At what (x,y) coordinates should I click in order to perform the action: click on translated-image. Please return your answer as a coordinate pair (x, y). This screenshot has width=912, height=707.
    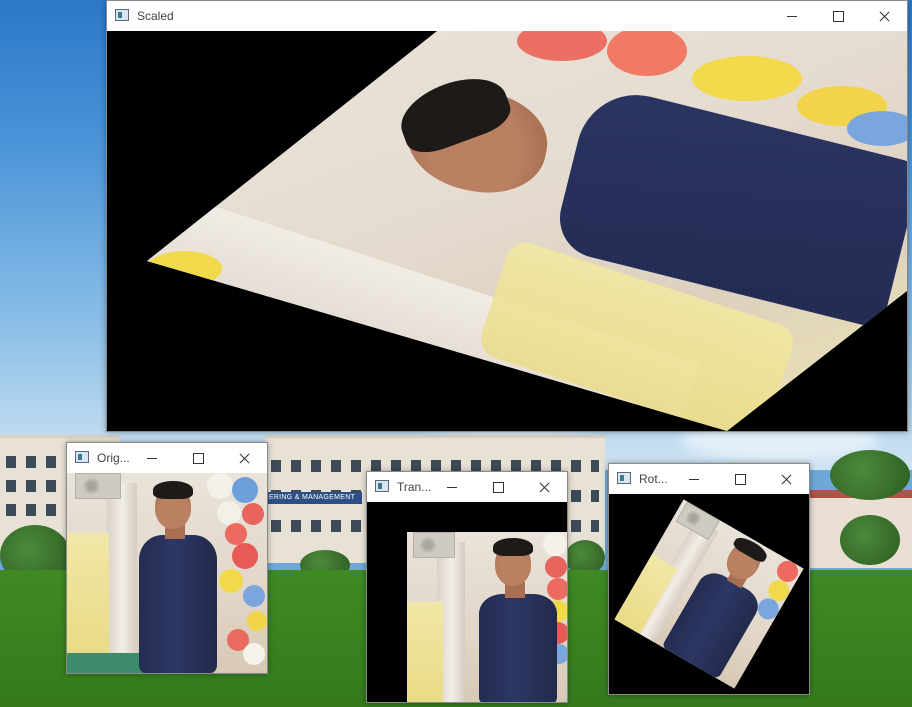
    Looking at the image, I should click on (487, 617).